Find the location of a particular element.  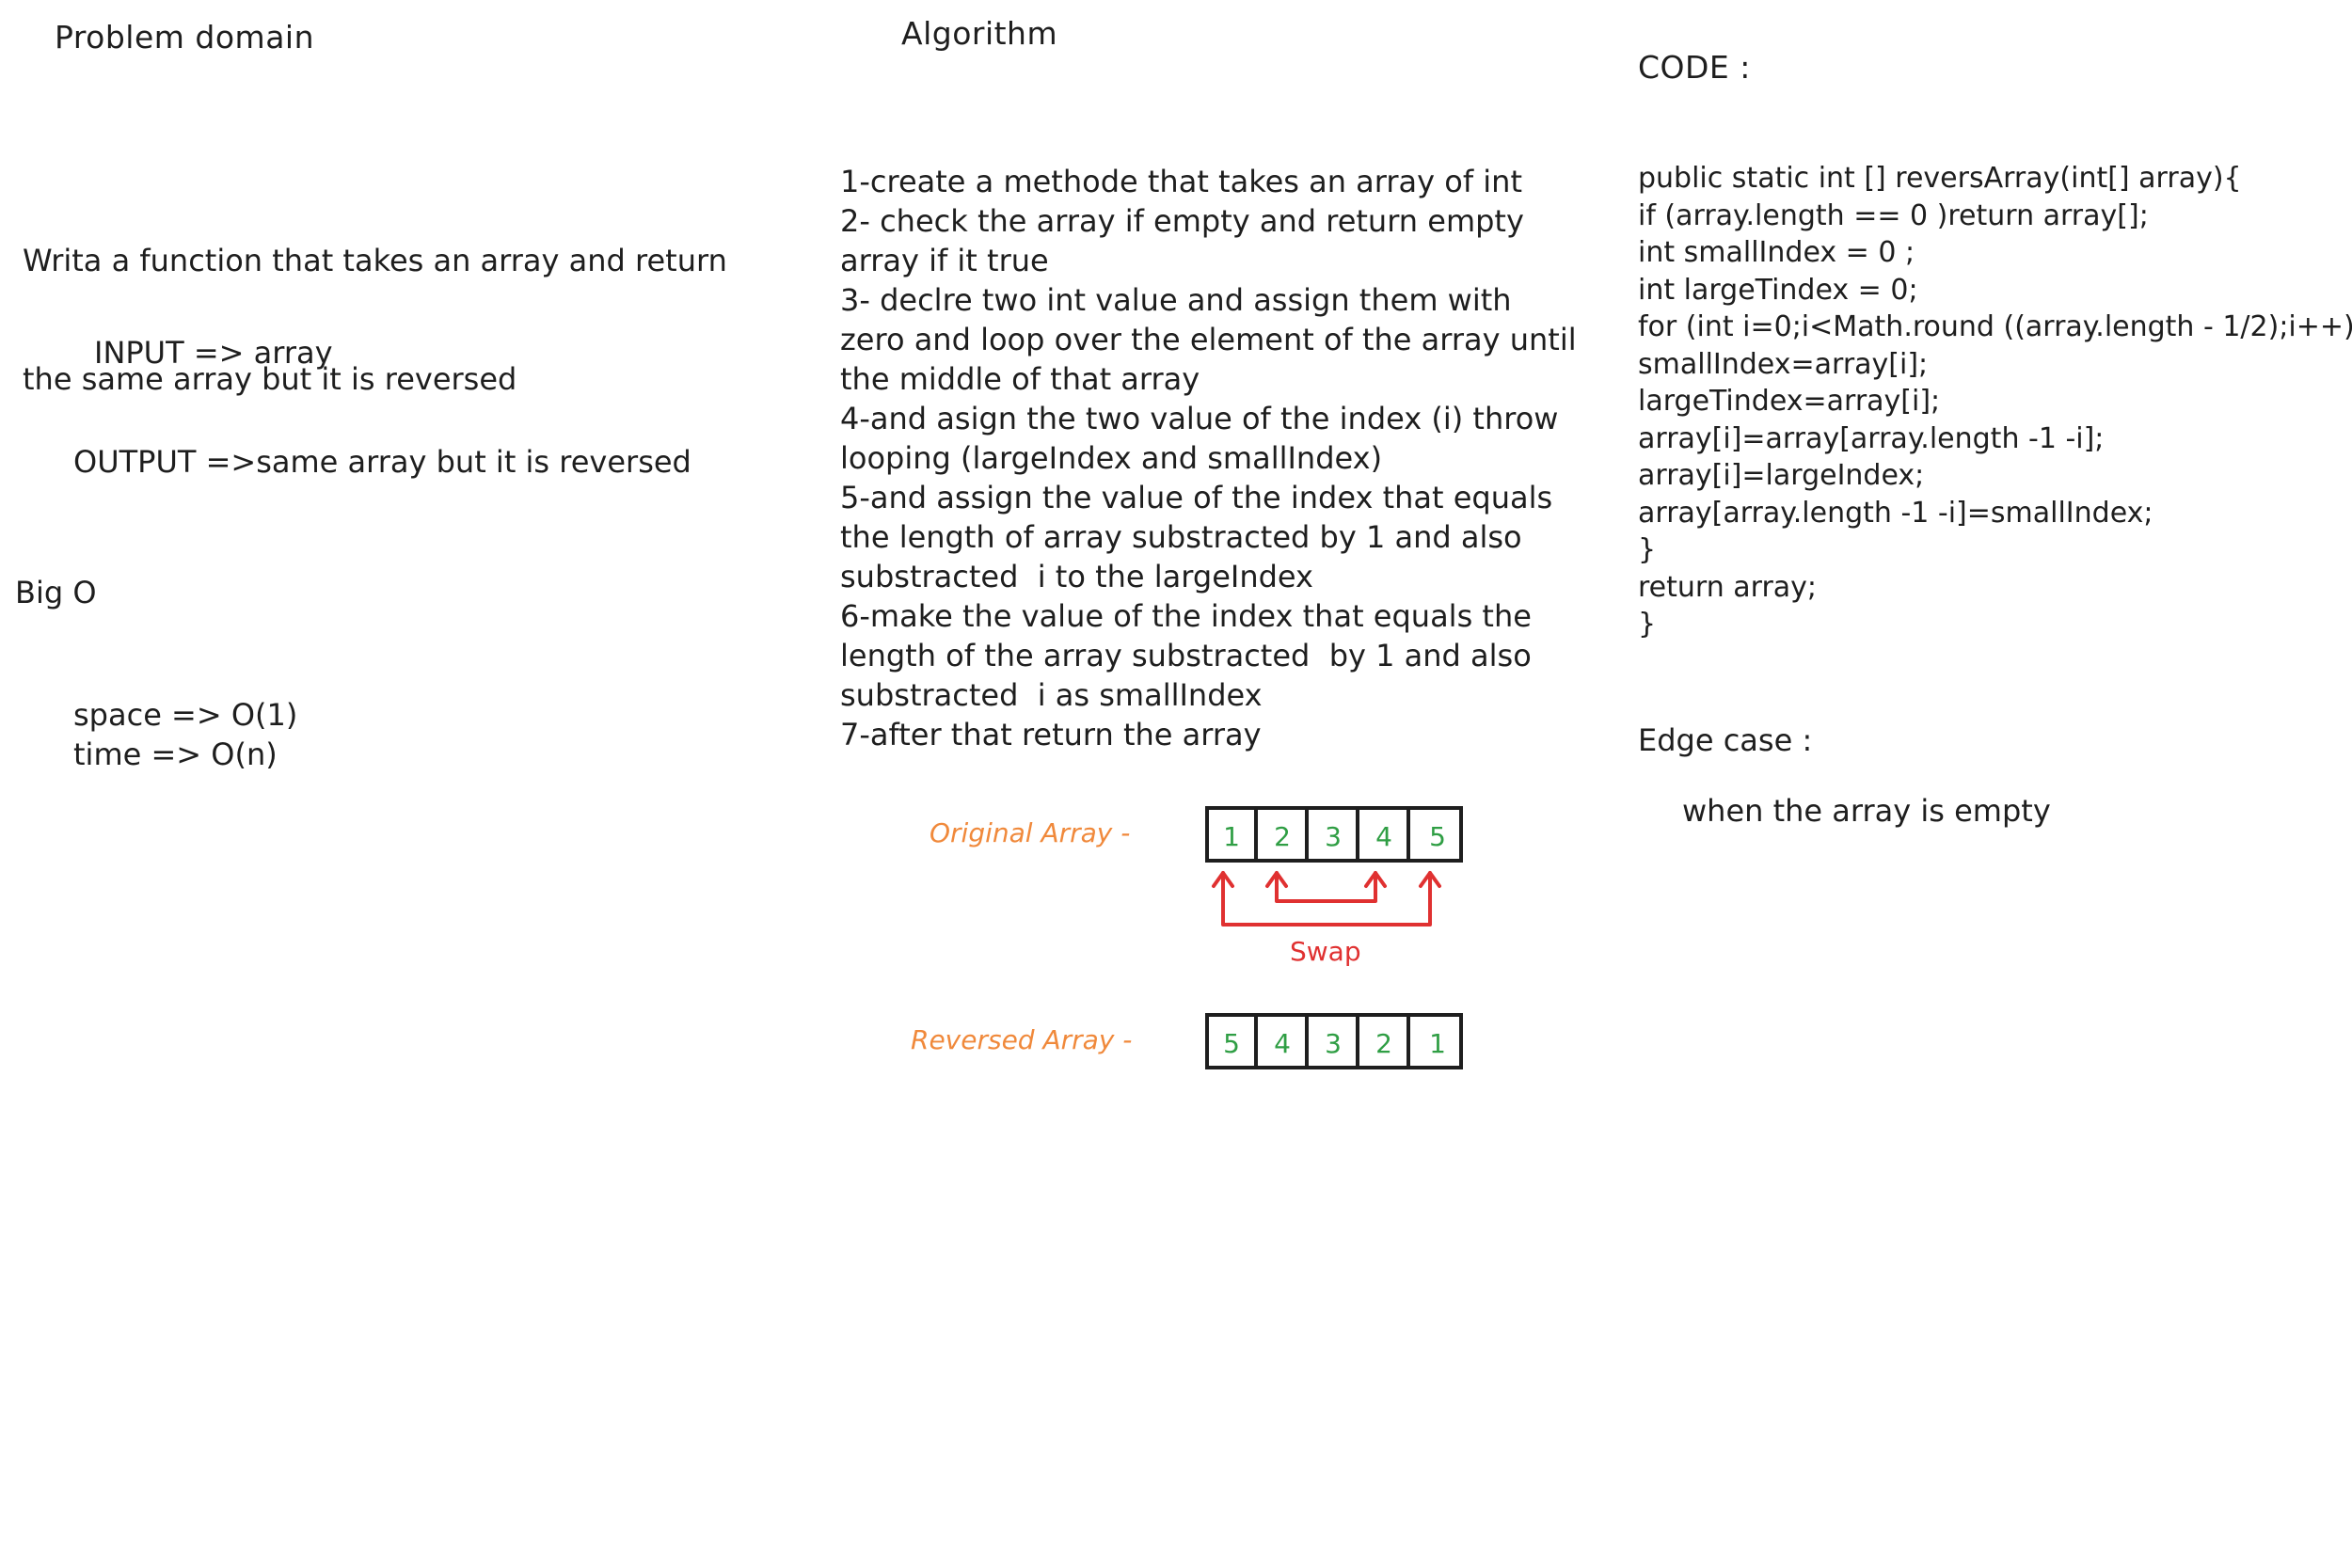

input-text: INPUT => array is located at coordinates (213, 353).